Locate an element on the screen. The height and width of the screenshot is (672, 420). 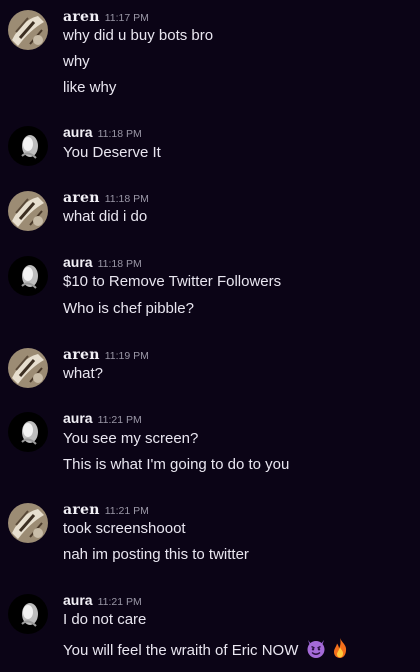
message-text: Who is chef pibble? is located at coordinates (128, 308).